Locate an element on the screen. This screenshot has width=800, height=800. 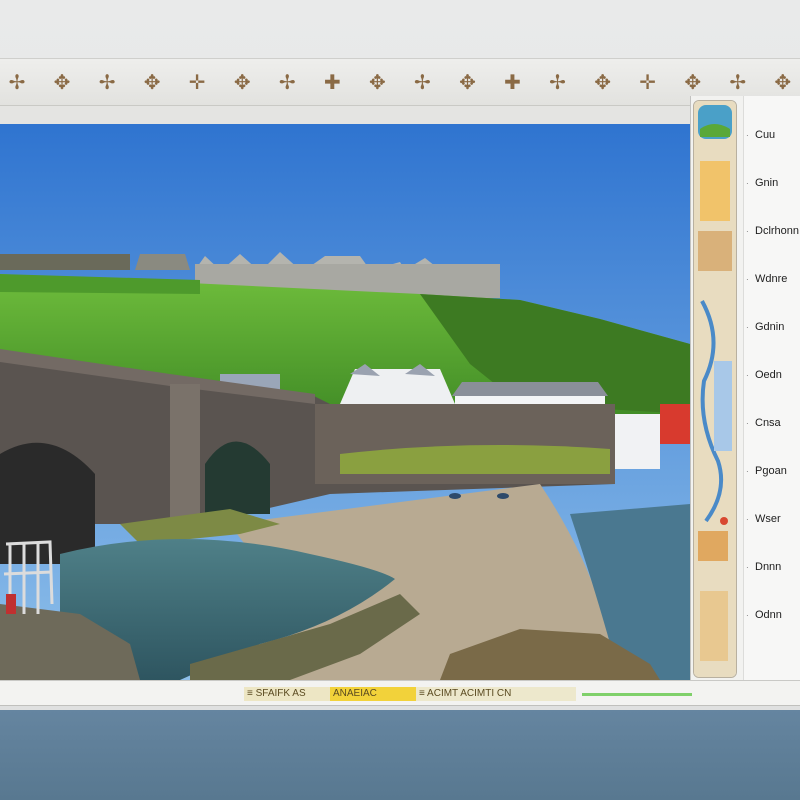
panel-menu-item: · Gdnin is located at coordinates (772, 327).